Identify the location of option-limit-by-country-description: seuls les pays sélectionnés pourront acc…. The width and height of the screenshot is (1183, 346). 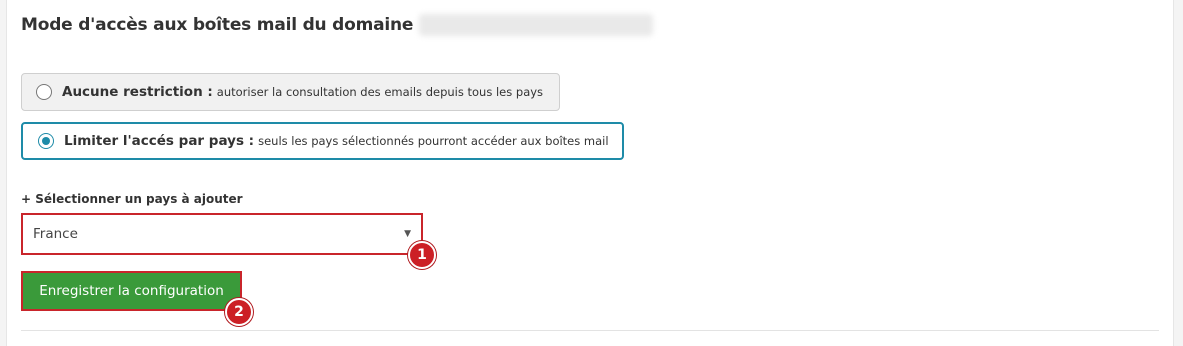
(433, 141).